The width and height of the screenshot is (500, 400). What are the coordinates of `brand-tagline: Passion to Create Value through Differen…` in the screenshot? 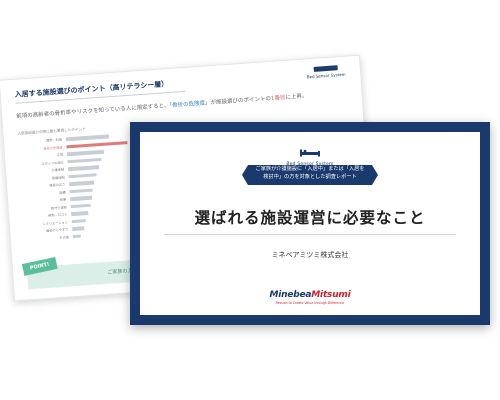 It's located at (310, 303).